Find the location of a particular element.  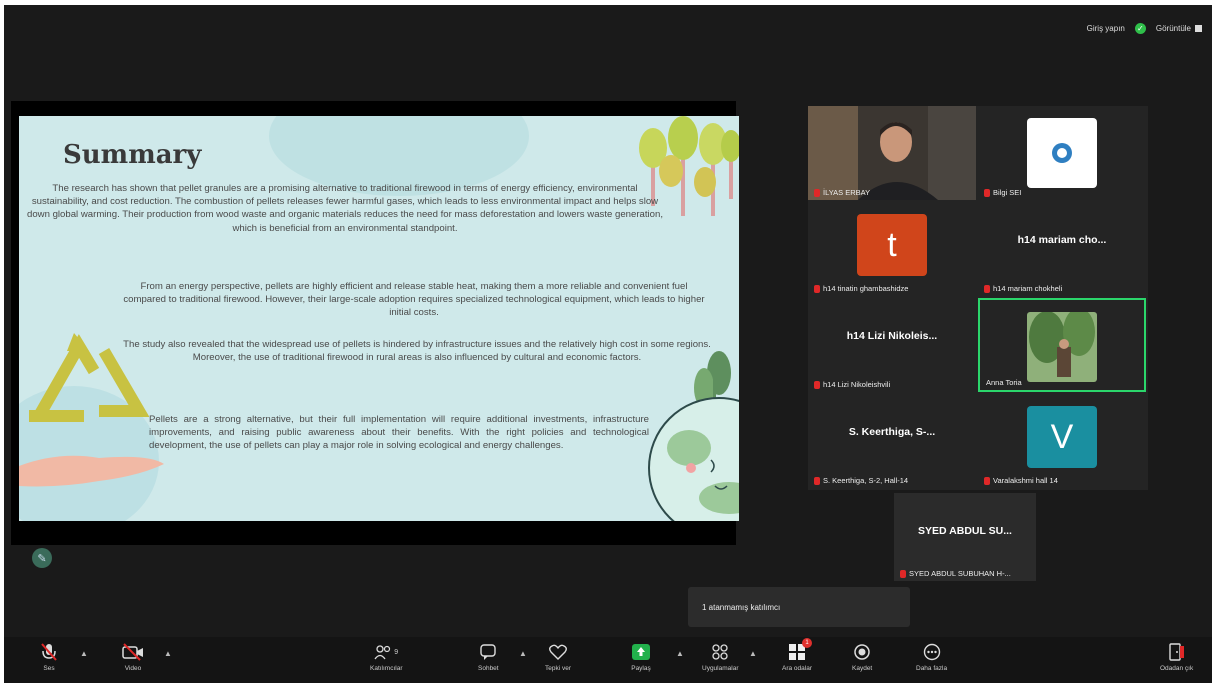

camera-feed is located at coordinates (892, 153).